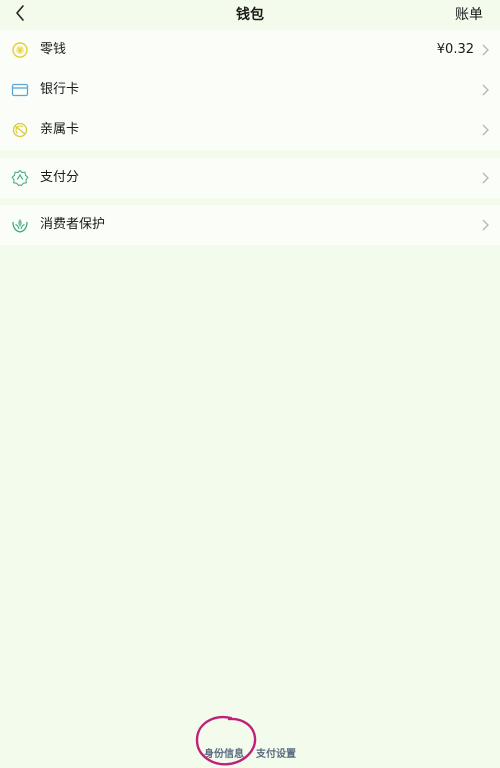 Image resolution: width=500 pixels, height=768 pixels. Describe the element at coordinates (455, 49) in the screenshot. I see `balance-value: ¥0.32` at that location.